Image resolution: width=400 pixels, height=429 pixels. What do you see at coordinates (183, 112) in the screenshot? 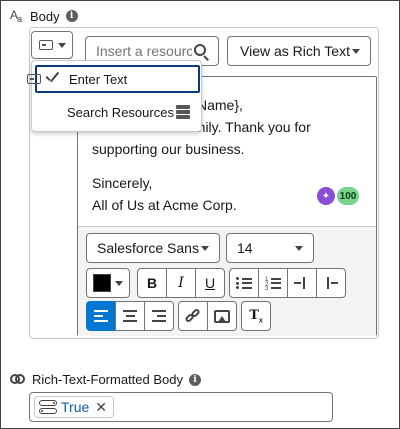
I see `database-icon` at bounding box center [183, 112].